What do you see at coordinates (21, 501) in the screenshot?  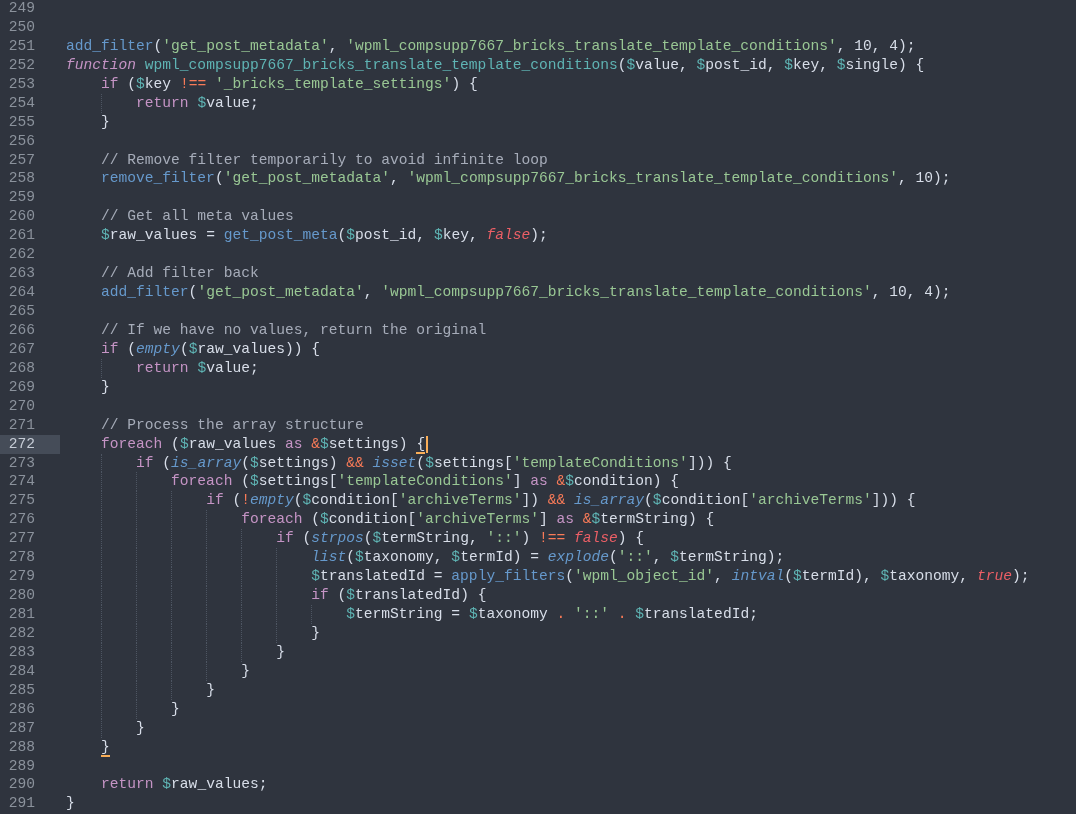 I see `line-number: 275` at bounding box center [21, 501].